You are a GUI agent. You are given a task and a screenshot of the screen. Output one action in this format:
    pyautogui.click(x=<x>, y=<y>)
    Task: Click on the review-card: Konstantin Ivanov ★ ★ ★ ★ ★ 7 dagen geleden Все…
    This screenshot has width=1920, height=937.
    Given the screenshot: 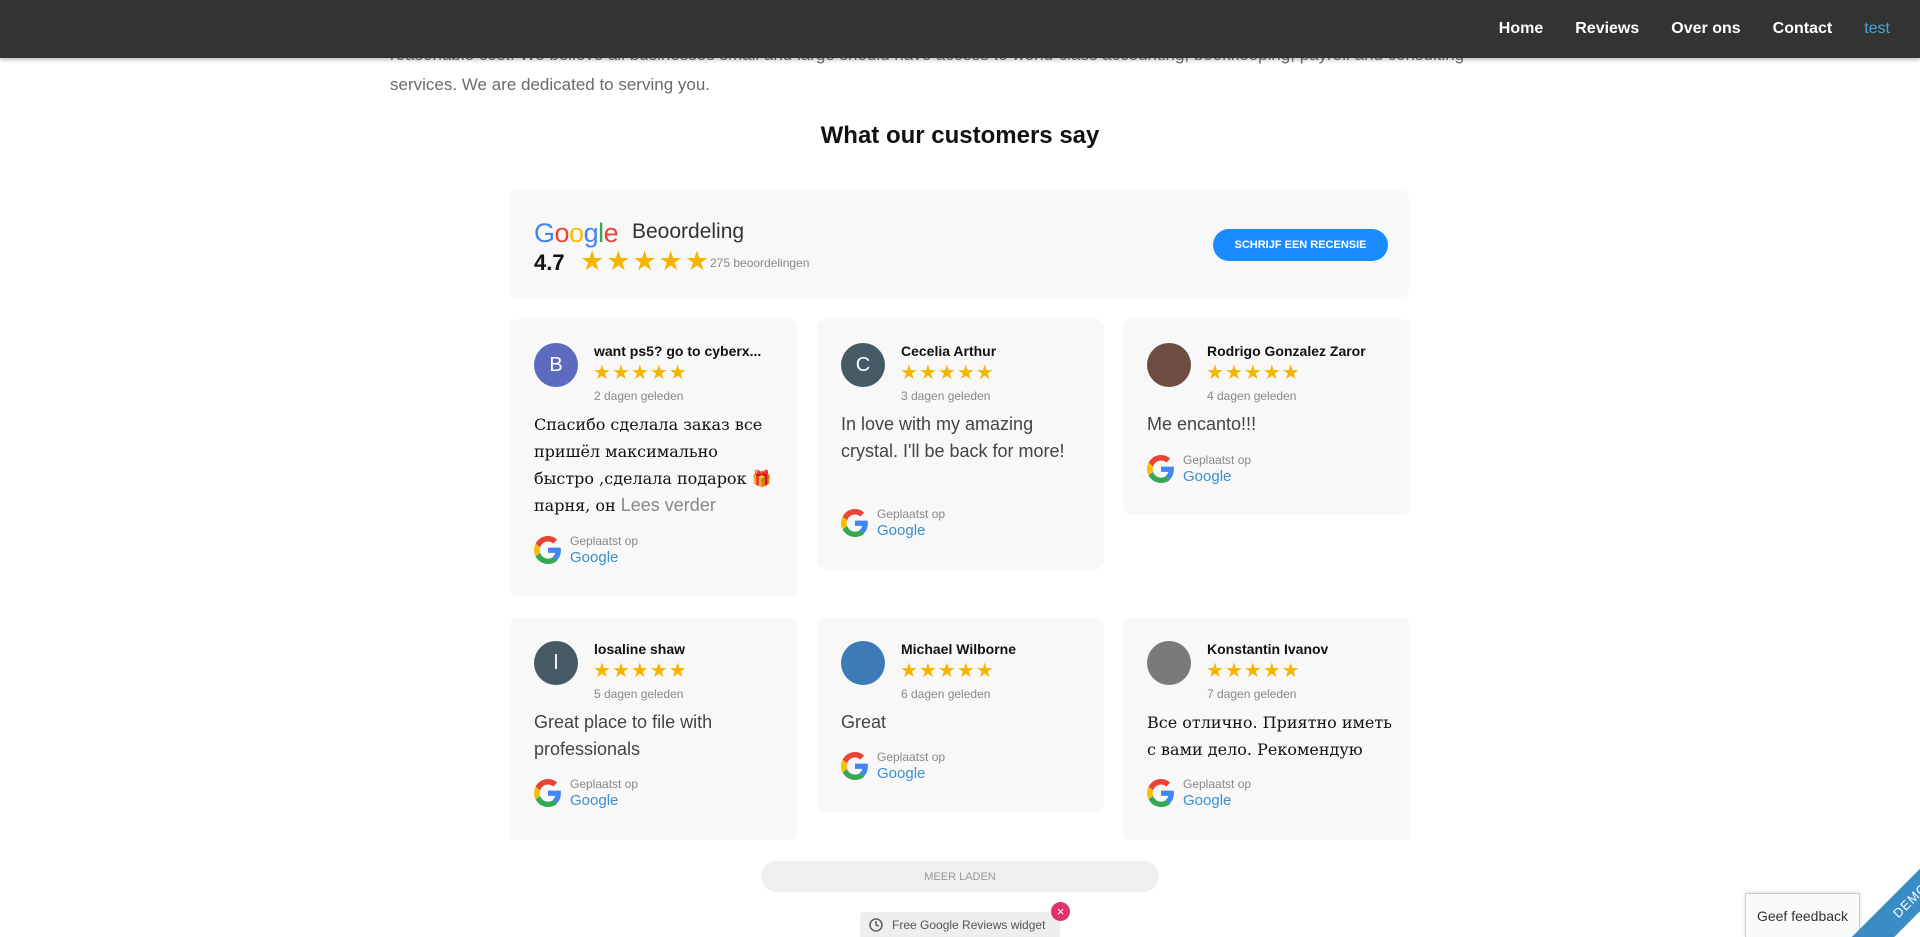 What is the action you would take?
    pyautogui.click(x=1266, y=728)
    